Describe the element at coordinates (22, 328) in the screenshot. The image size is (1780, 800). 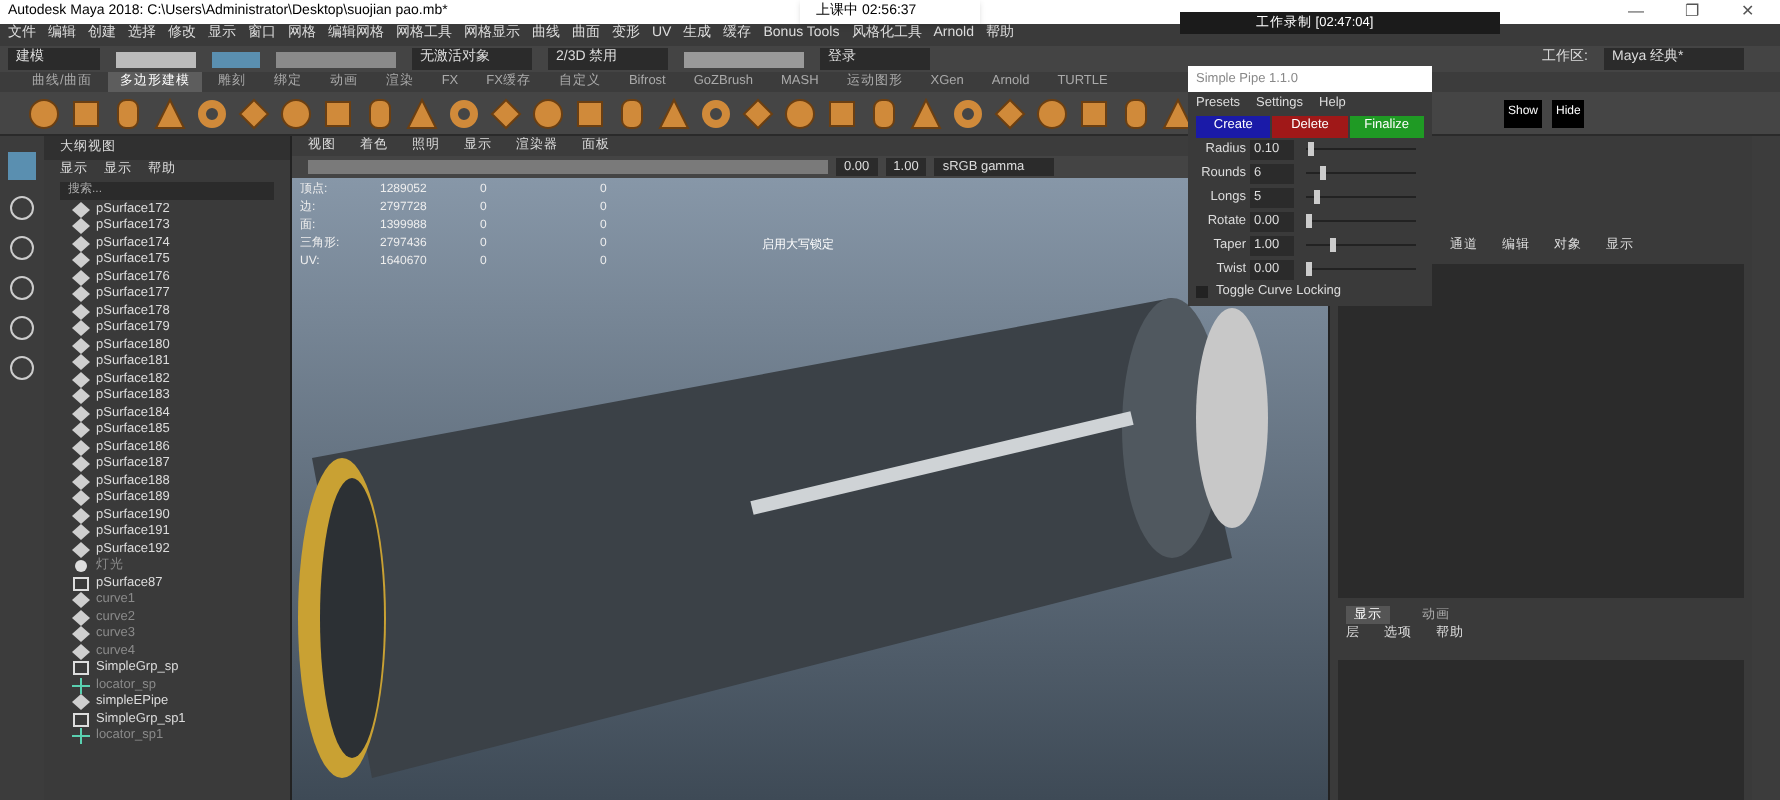
I see `rotate-tool-icon` at that location.